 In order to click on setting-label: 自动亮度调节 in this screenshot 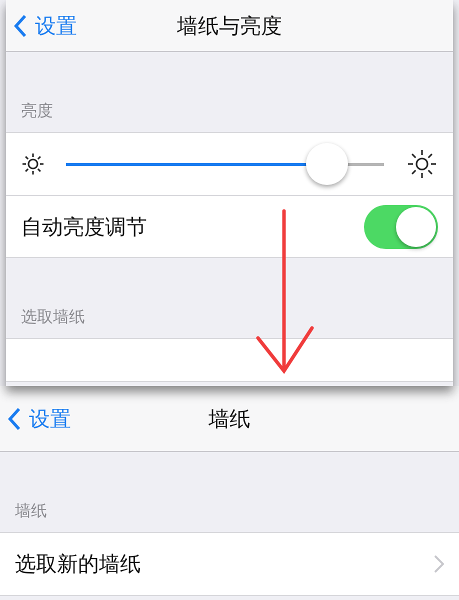, I will do `click(84, 227)`.